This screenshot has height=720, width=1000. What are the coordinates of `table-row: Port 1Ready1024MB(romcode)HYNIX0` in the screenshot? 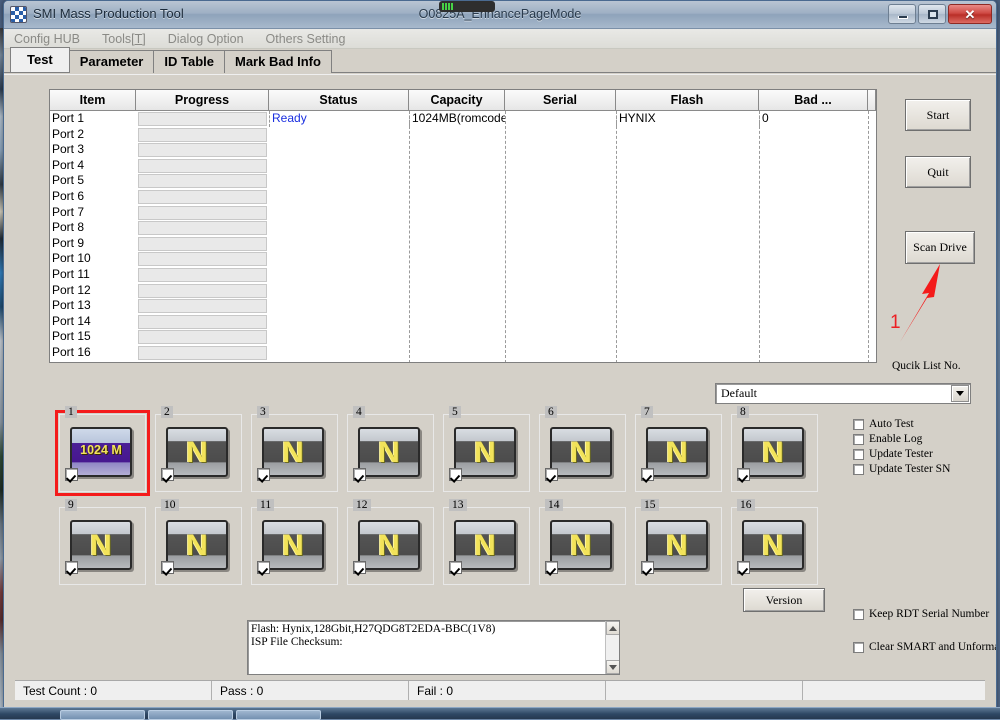 It's located at (463, 119).